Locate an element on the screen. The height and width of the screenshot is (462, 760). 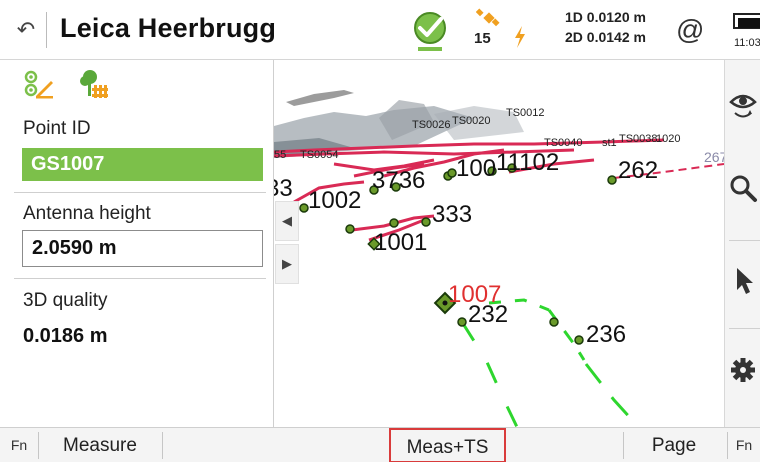
page-button: Page is located at coordinates (674, 445).